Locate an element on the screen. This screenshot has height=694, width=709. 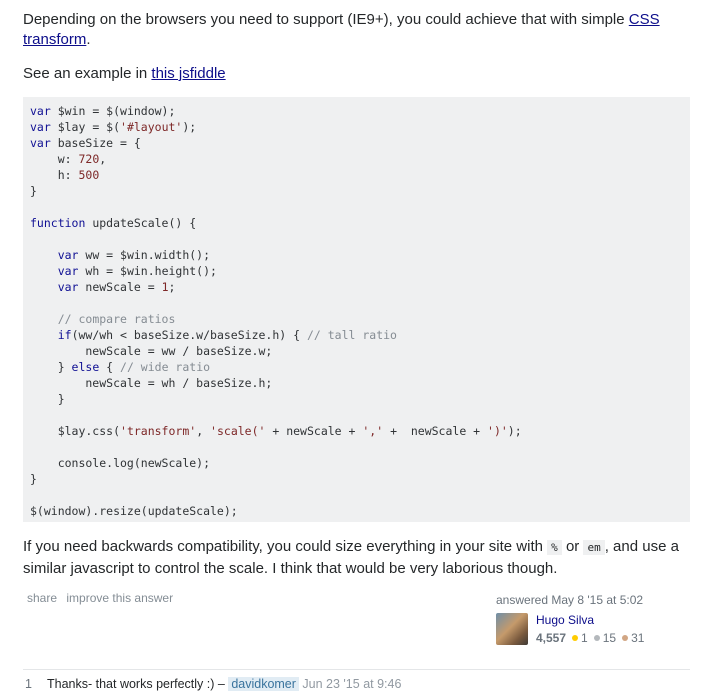
percent-code: % is located at coordinates (554, 547).